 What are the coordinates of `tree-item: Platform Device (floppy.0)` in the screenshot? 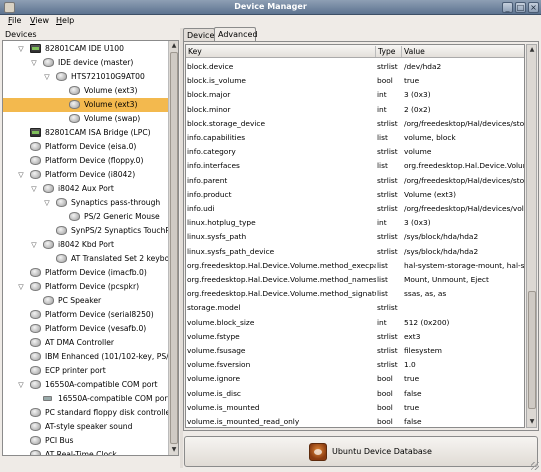 It's located at (87, 161).